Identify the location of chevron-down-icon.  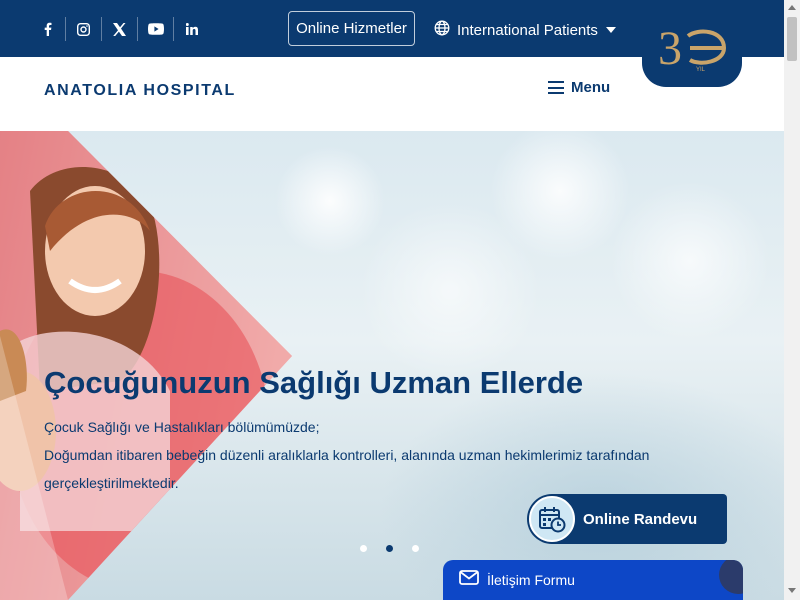
(610, 30).